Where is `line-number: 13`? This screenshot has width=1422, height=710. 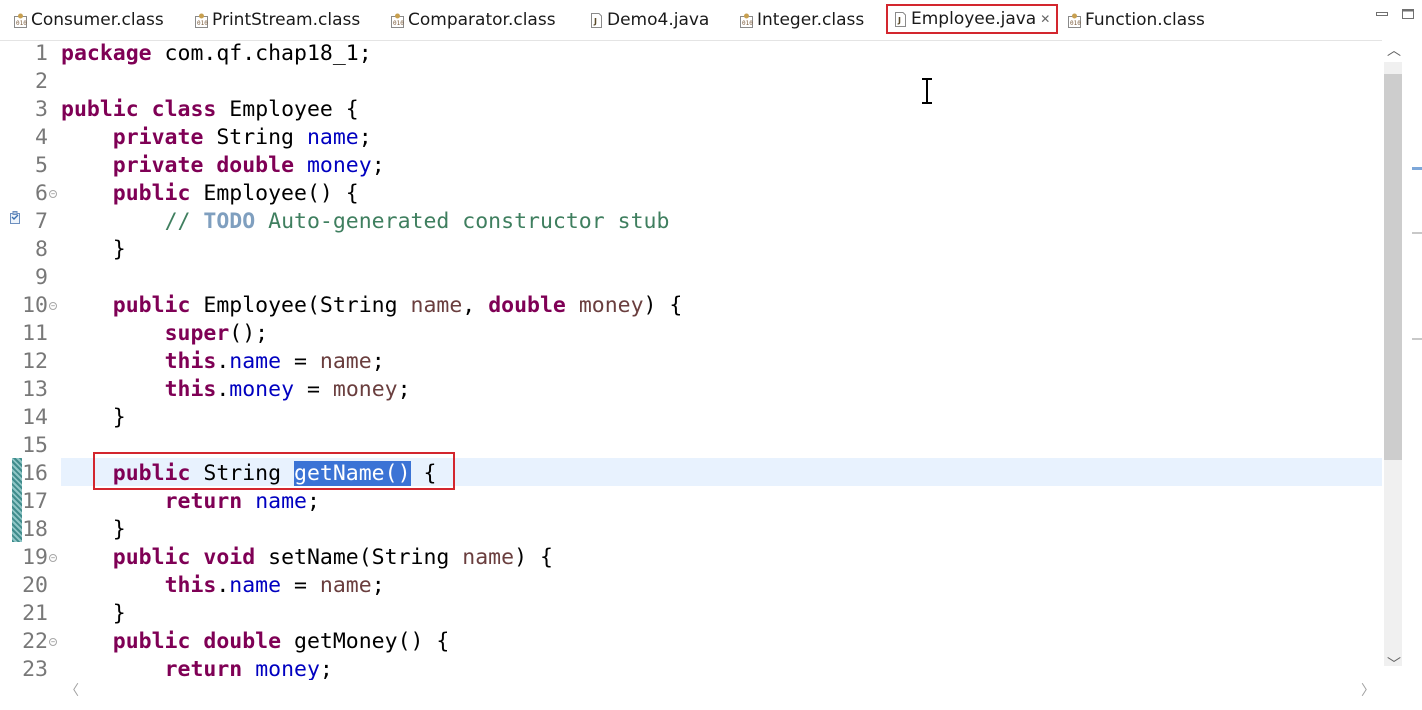
line-number: 13 is located at coordinates (35, 389).